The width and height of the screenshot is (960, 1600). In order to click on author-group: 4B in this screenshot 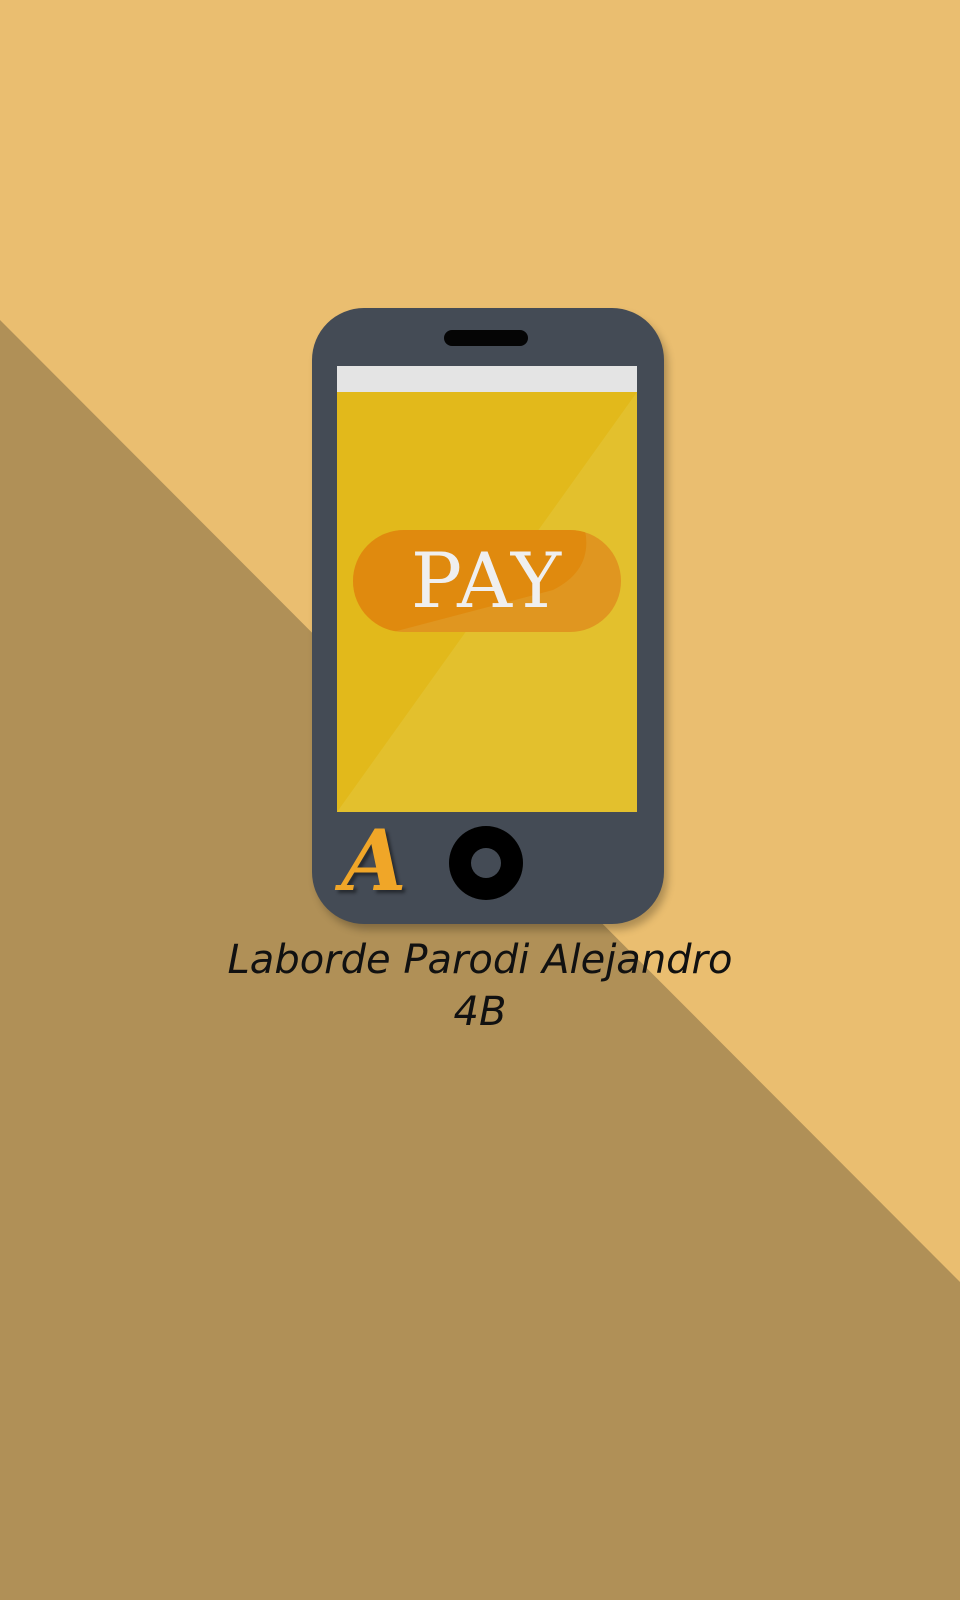, I will do `click(480, 1012)`.